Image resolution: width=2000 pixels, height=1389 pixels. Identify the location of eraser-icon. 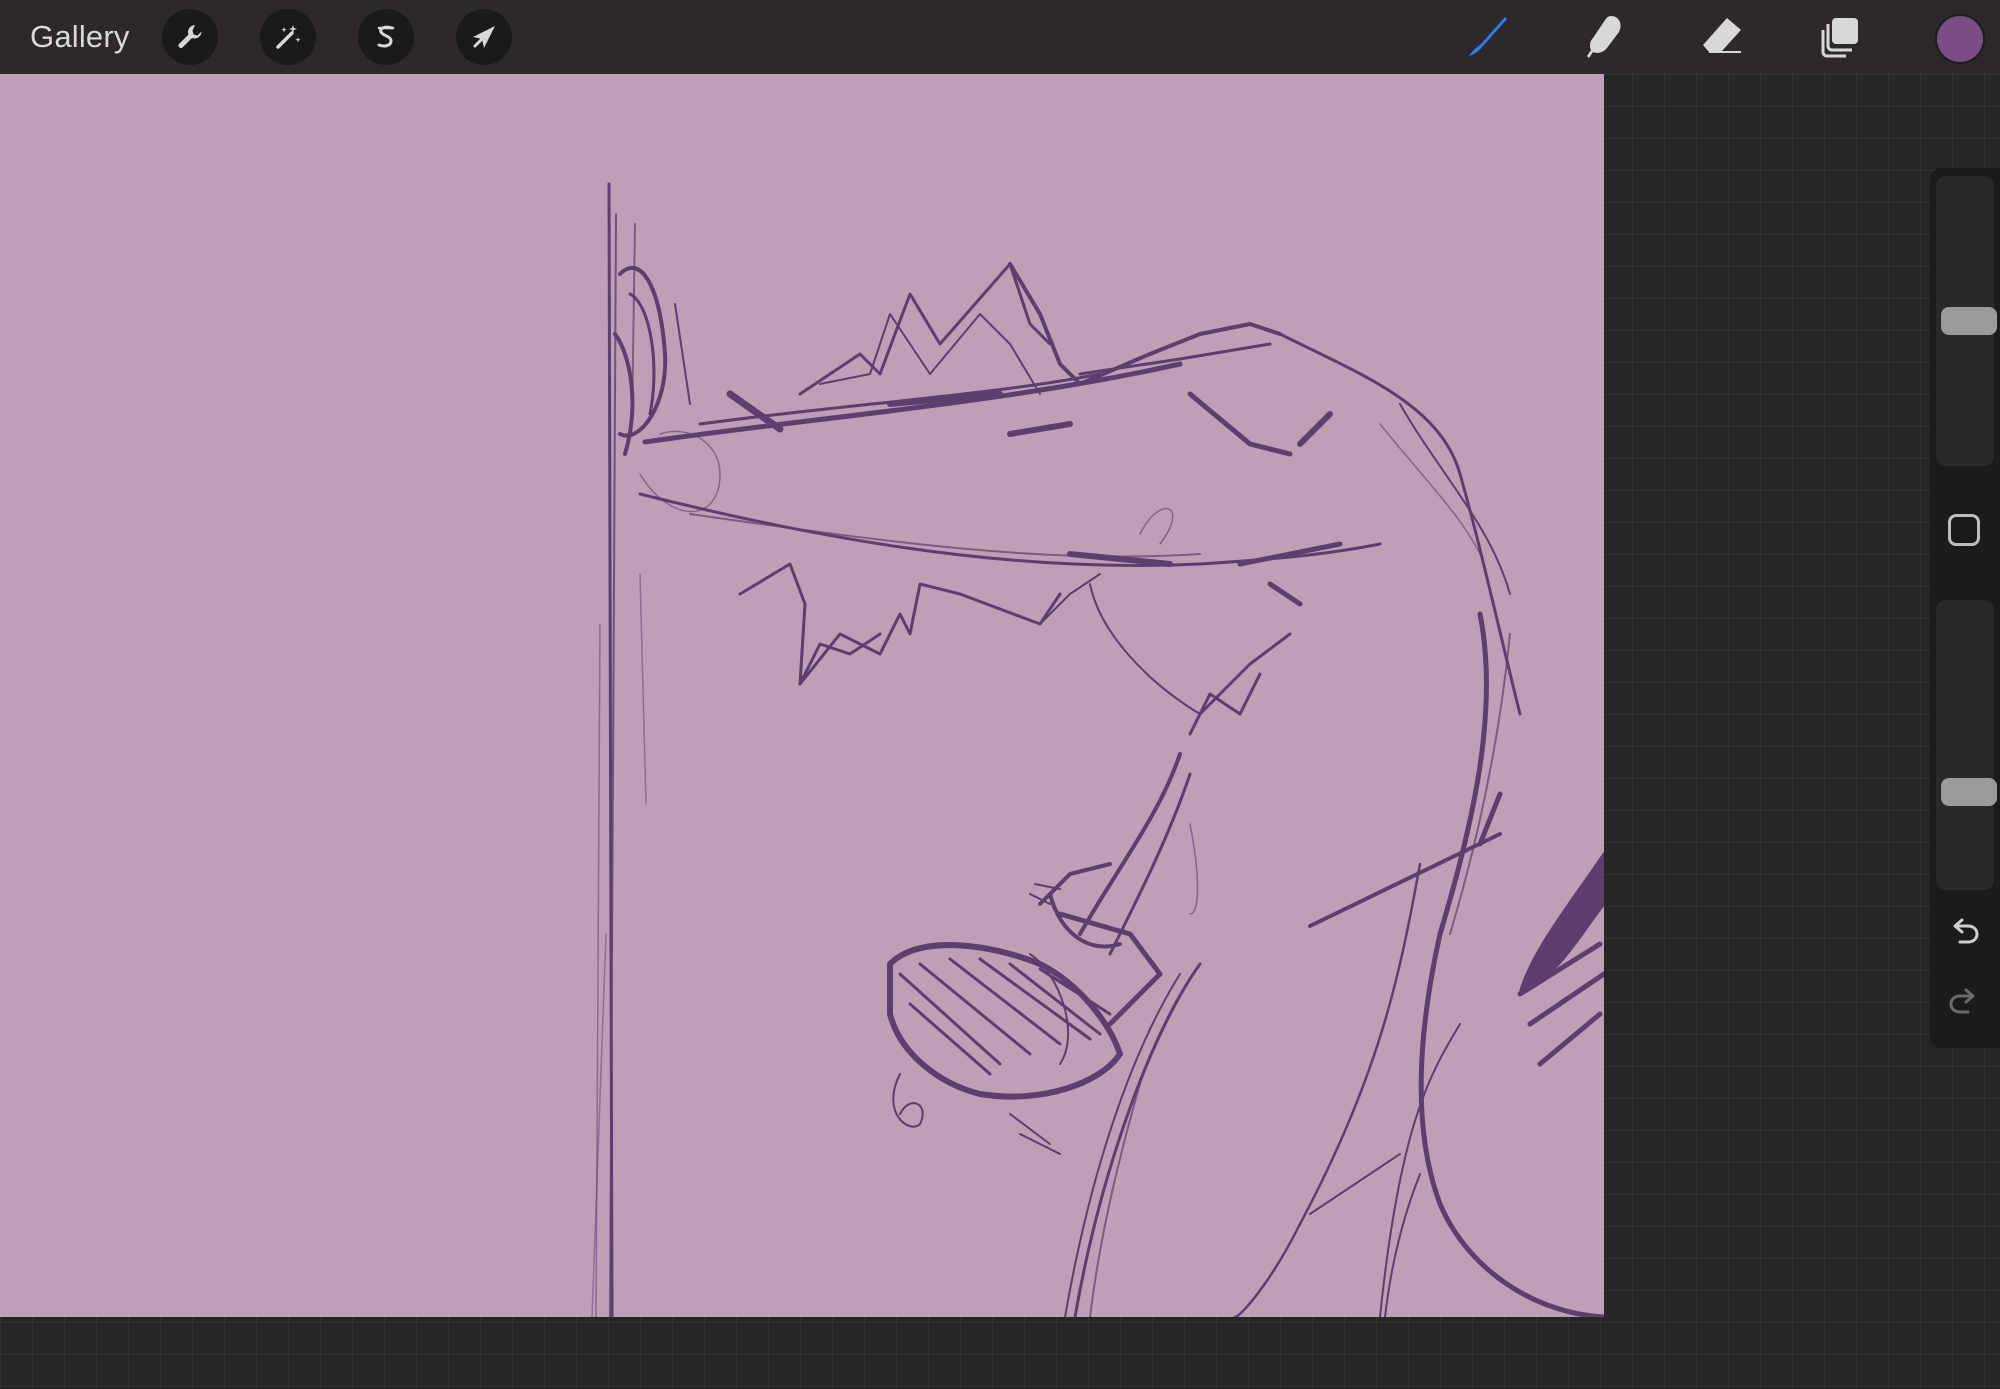
(1722, 35).